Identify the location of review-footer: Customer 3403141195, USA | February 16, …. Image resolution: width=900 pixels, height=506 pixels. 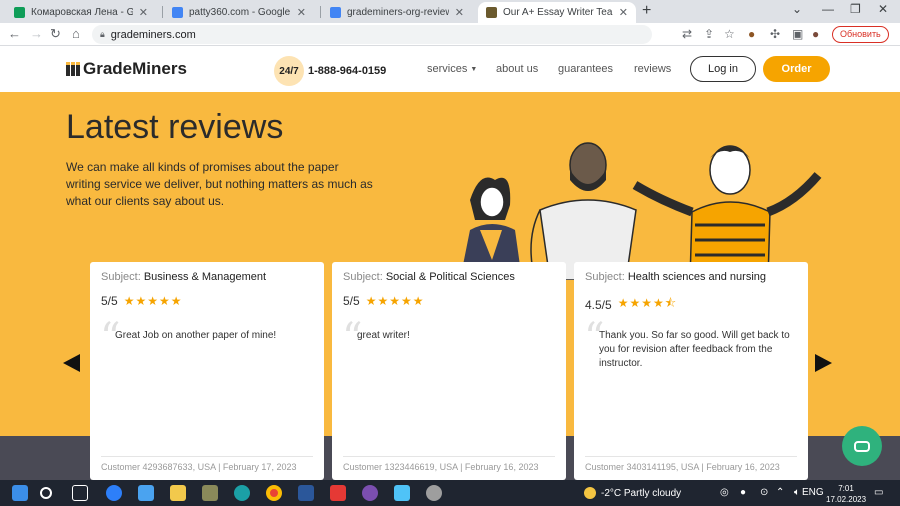
(691, 464).